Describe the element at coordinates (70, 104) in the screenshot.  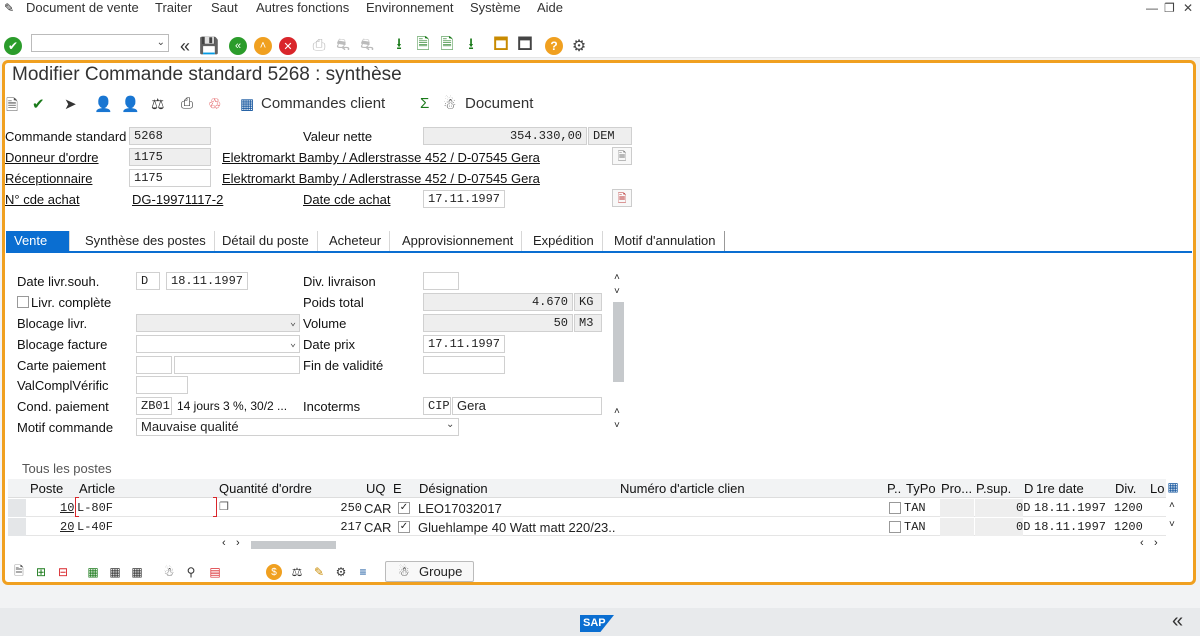
I see `import-icon: ➤` at that location.